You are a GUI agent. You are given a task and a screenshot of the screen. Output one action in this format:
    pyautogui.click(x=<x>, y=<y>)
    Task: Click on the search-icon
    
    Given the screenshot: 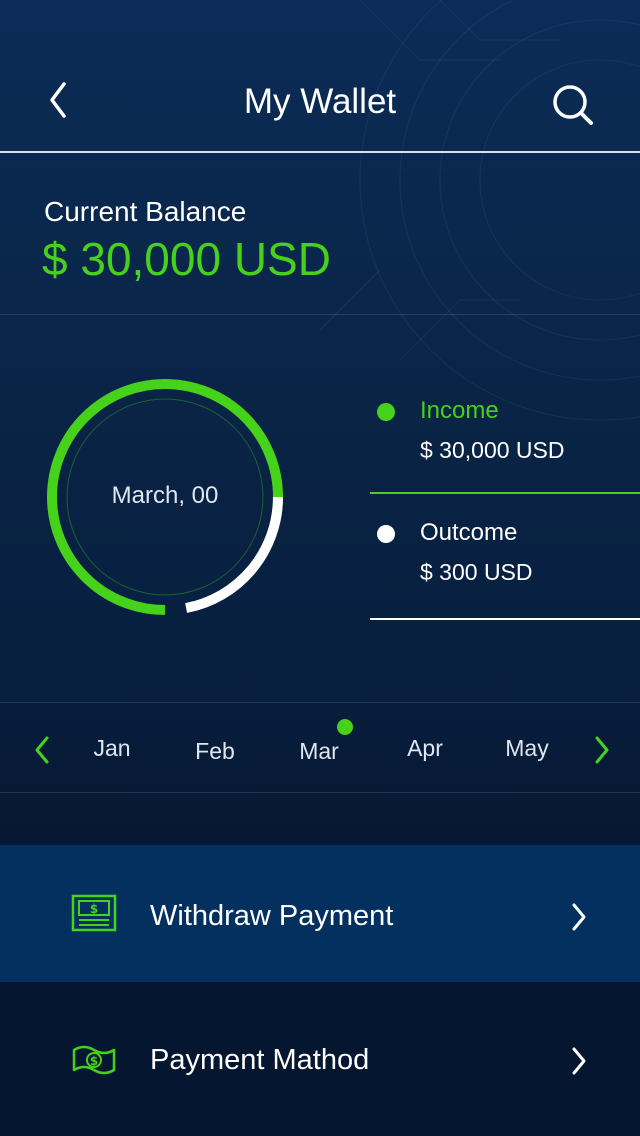 What is the action you would take?
    pyautogui.click(x=573, y=105)
    